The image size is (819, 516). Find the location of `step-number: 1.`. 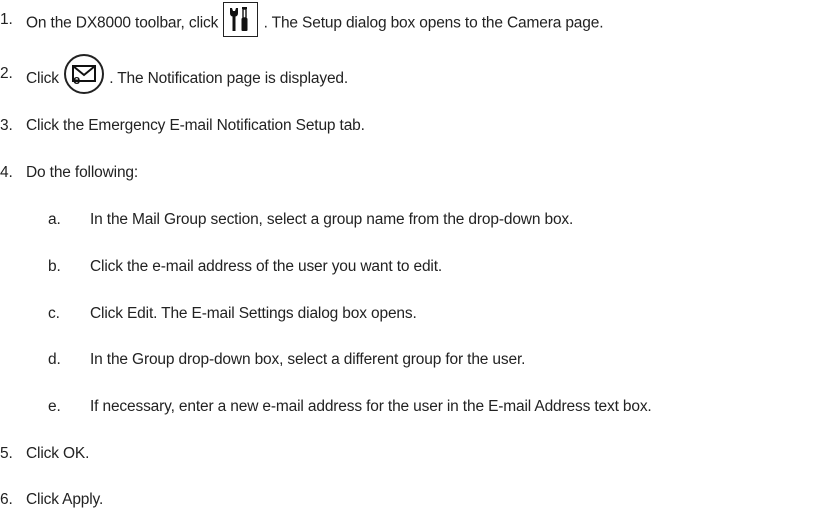

step-number: 1. is located at coordinates (6, 19).